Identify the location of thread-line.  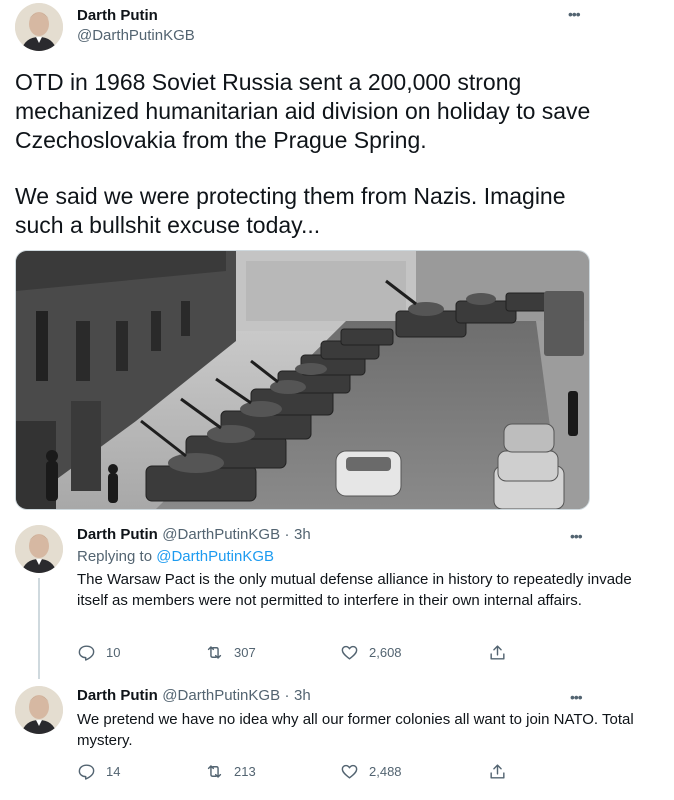
(39, 628).